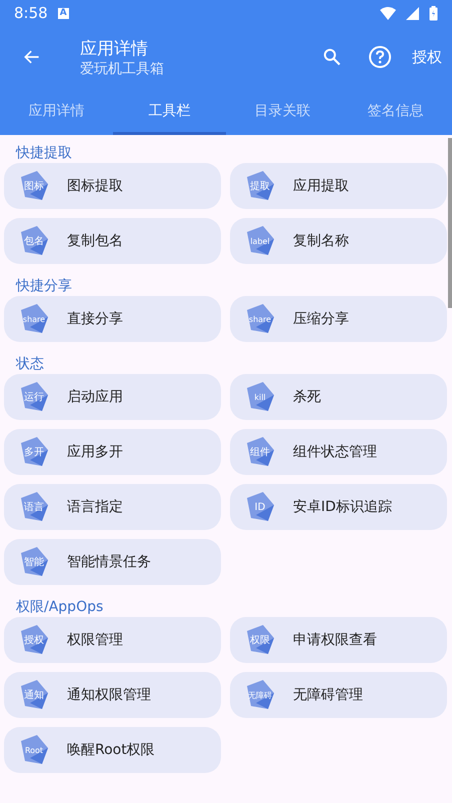 The width and height of the screenshot is (452, 803). Describe the element at coordinates (338, 397) in the screenshot. I see `tool-card: kill 杀死` at that location.